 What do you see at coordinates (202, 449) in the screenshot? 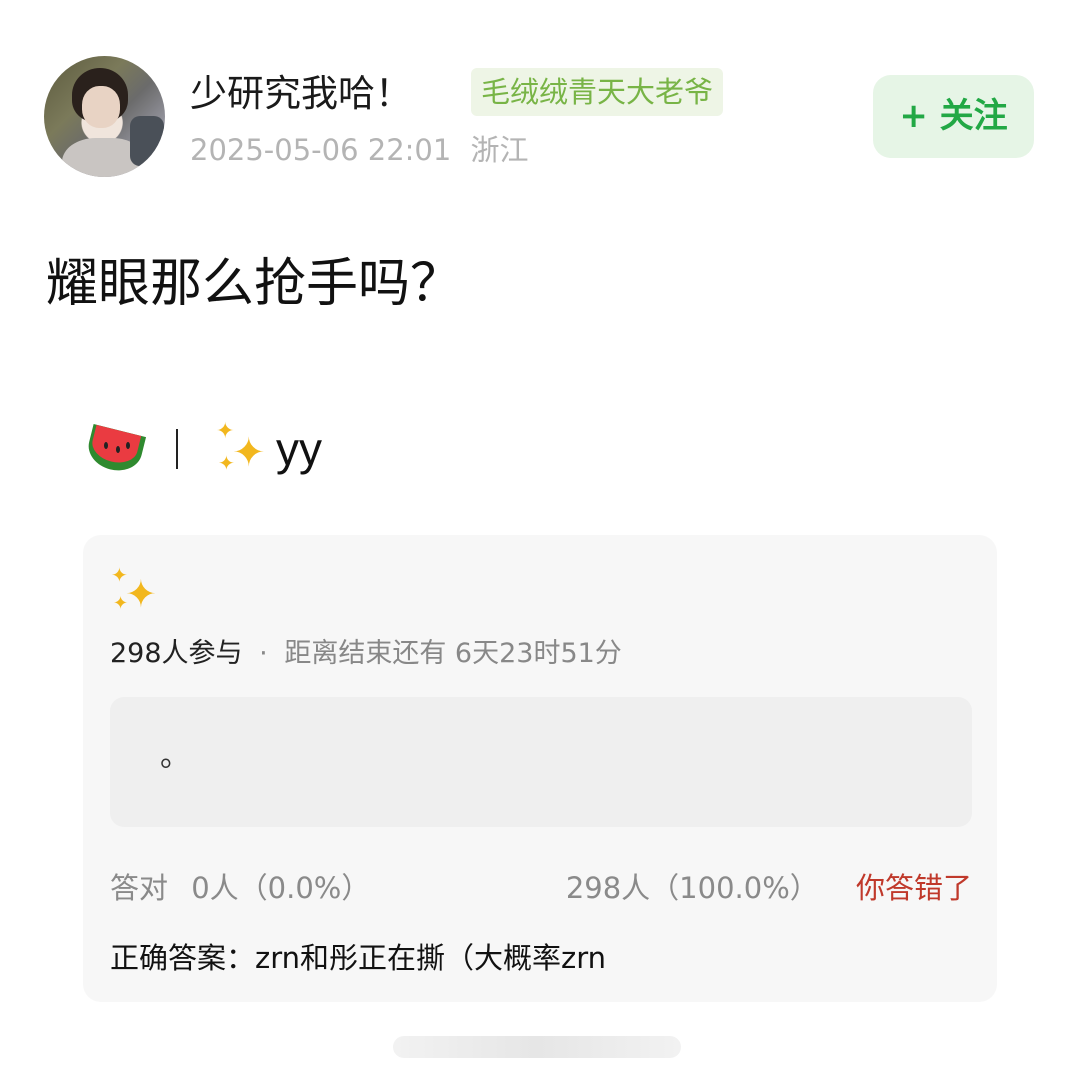
I see `signature-line: ✦ ✦ ✦ yy` at bounding box center [202, 449].